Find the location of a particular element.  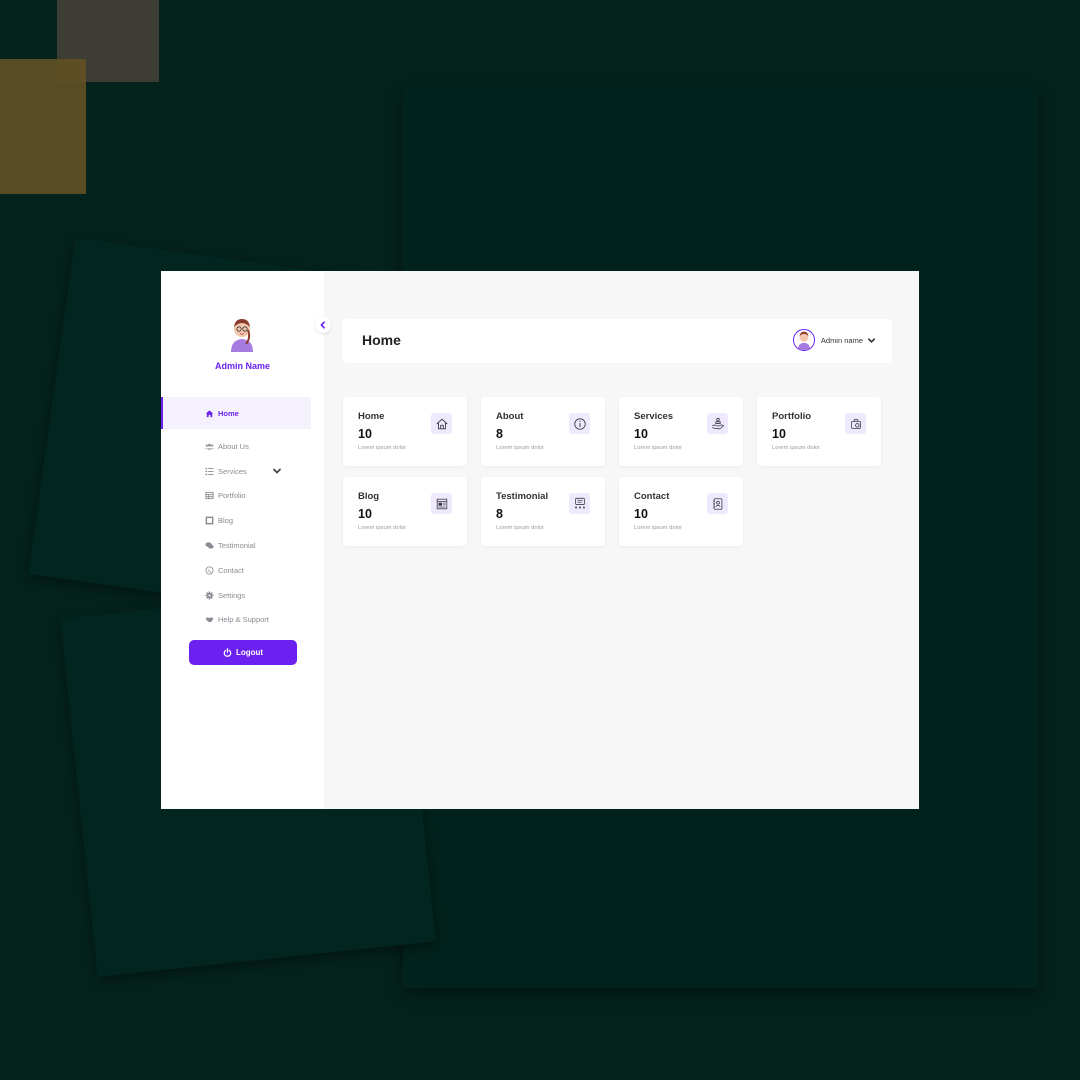

square-icon is located at coordinates (209, 520).